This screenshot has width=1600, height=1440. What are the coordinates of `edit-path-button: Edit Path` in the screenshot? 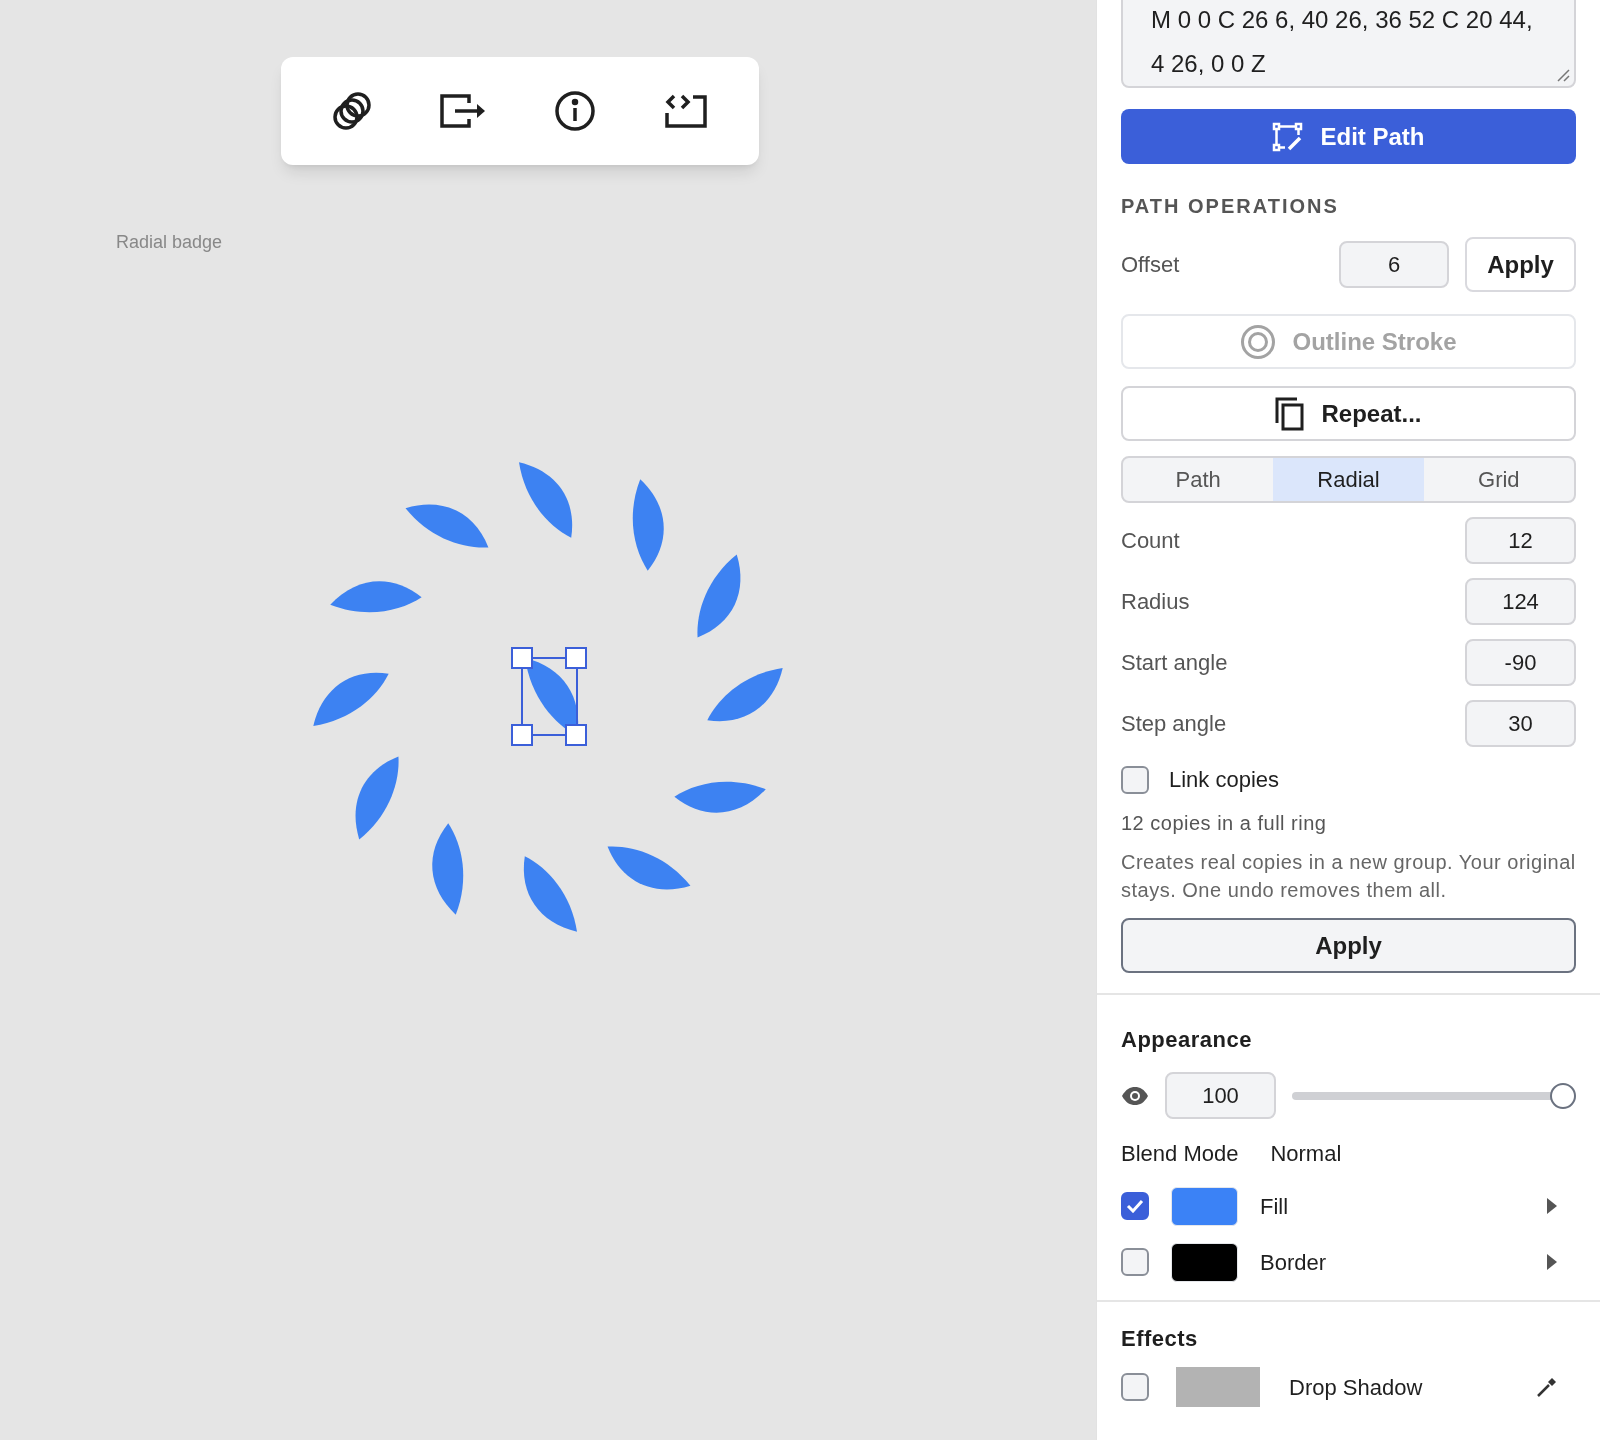 It's located at (1348, 136).